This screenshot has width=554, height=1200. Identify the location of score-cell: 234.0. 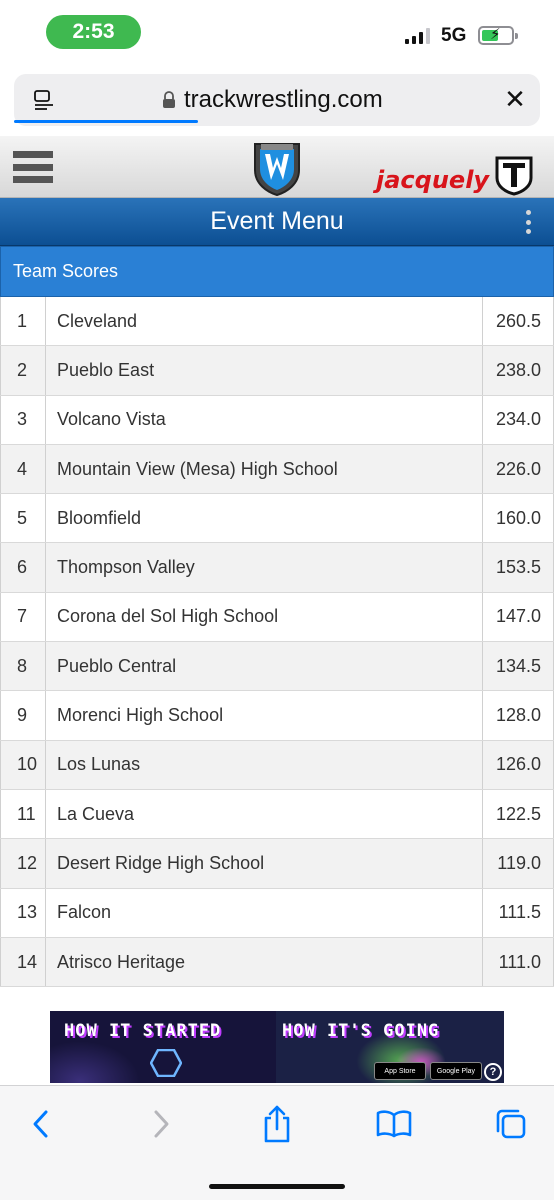
(518, 419).